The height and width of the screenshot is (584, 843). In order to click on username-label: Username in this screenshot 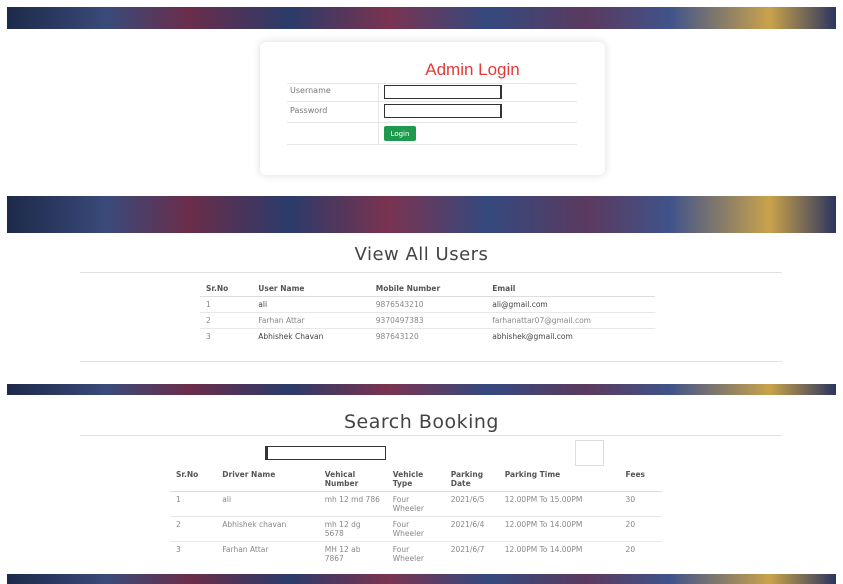, I will do `click(310, 90)`.